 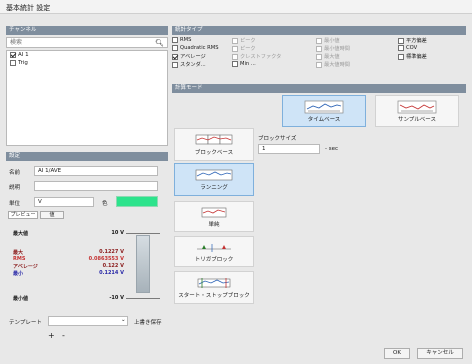 I want to click on stat-rms-value: 0.0863553 V, so click(x=106, y=259).